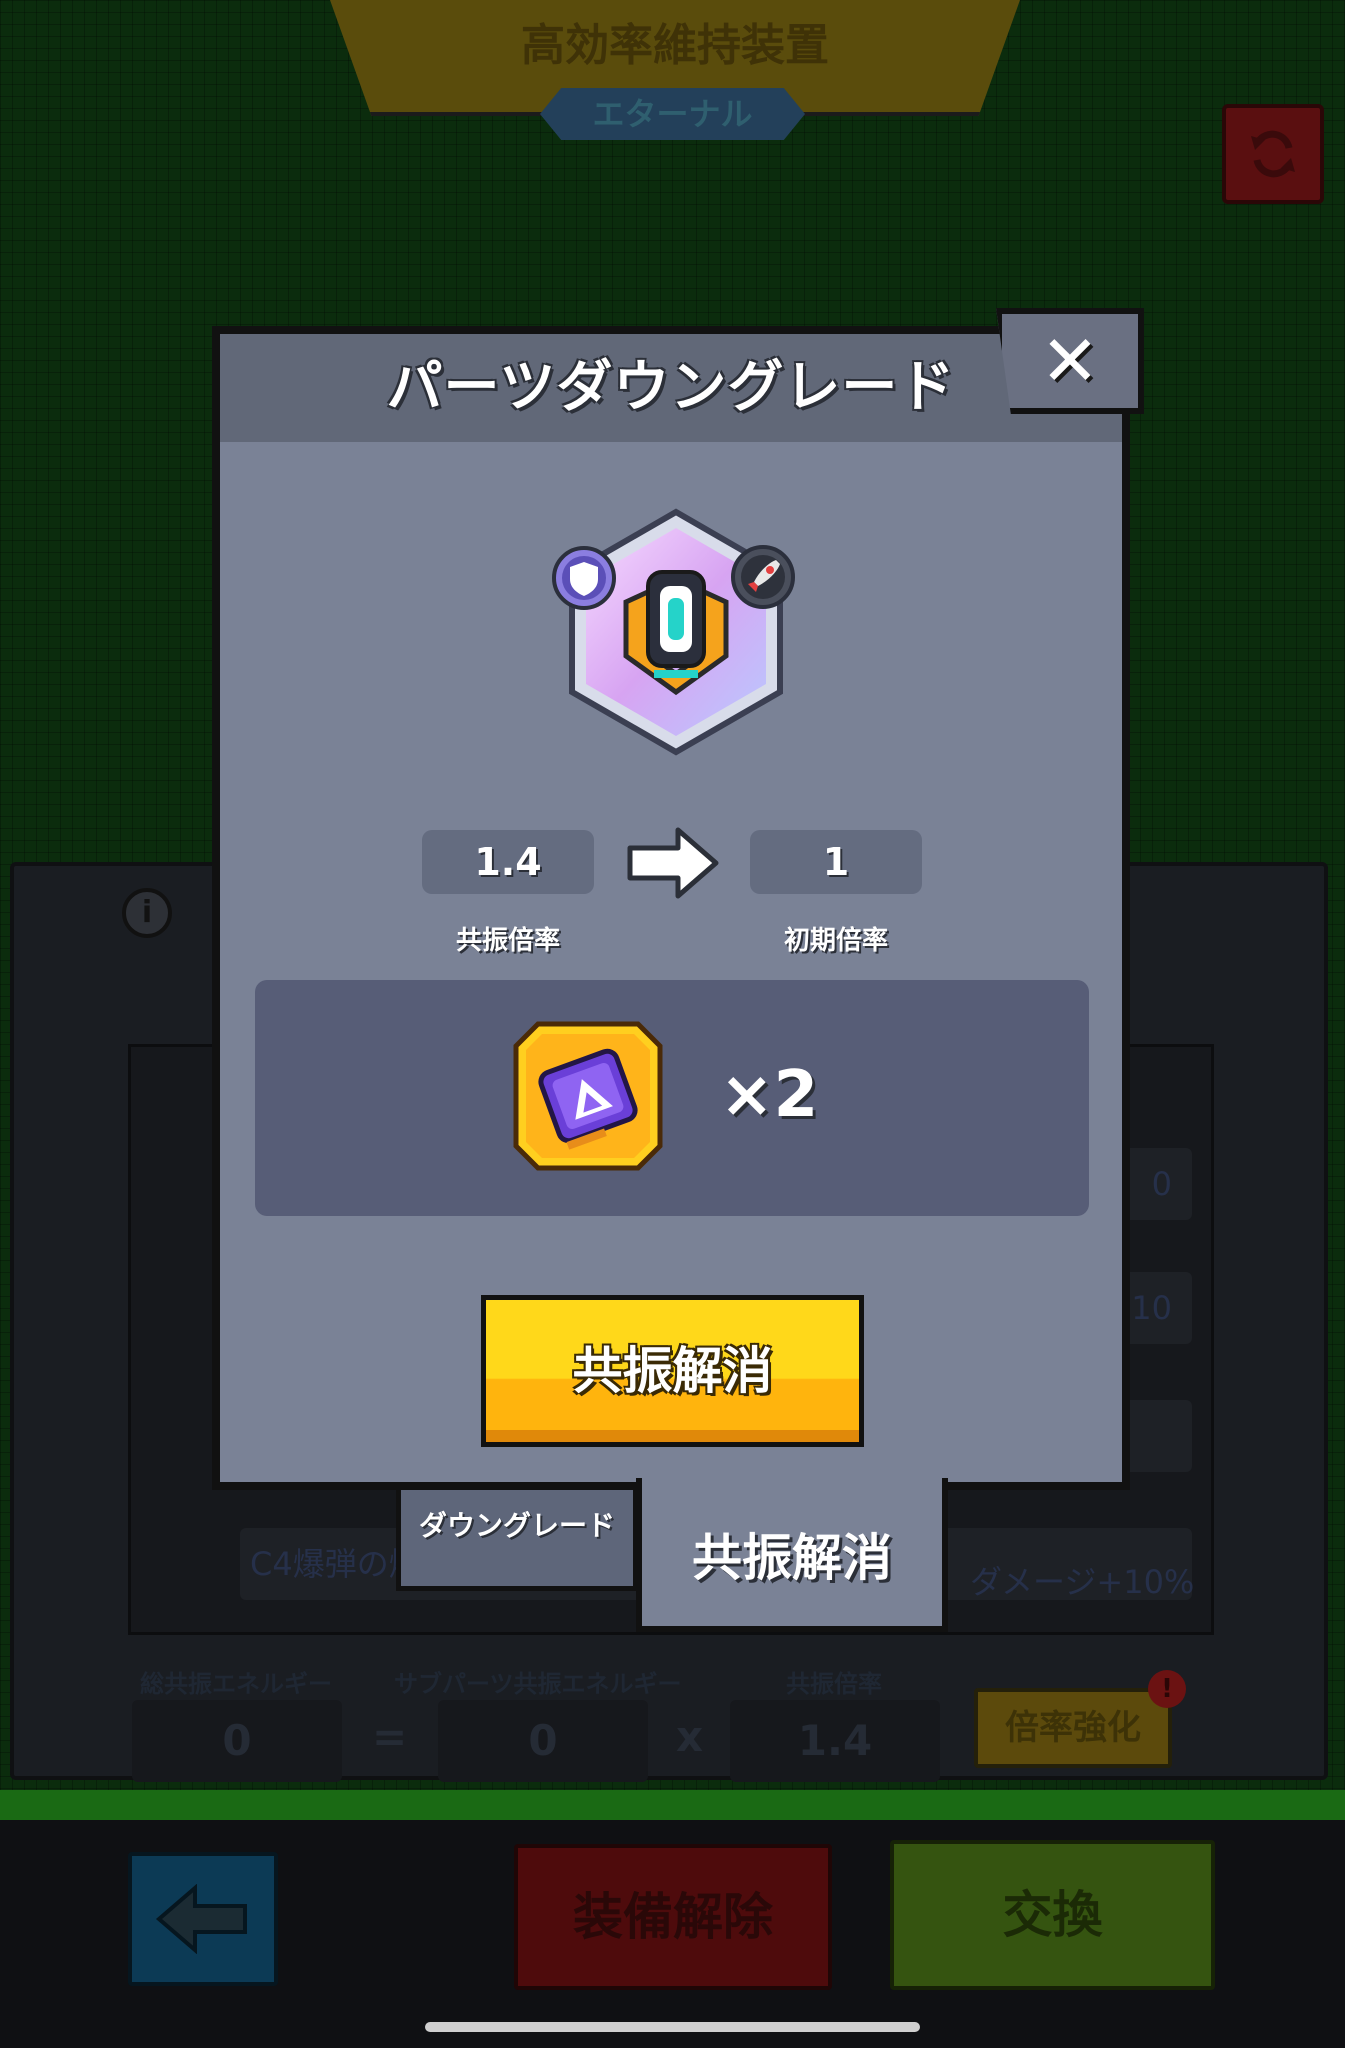 The width and height of the screenshot is (1345, 2048). I want to click on close-button: ✕, so click(1070, 361).